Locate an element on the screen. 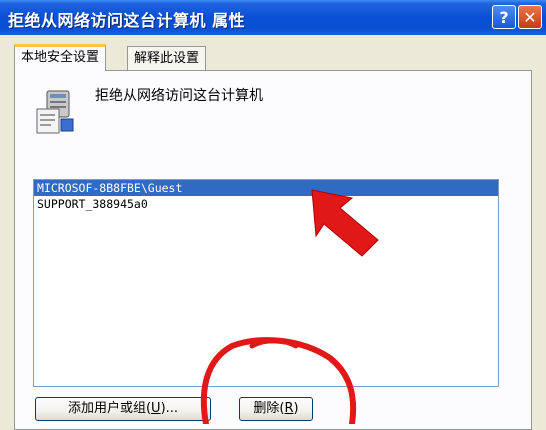 The height and width of the screenshot is (430, 546). list-item: SUPPORT_388945a0 is located at coordinates (266, 204).